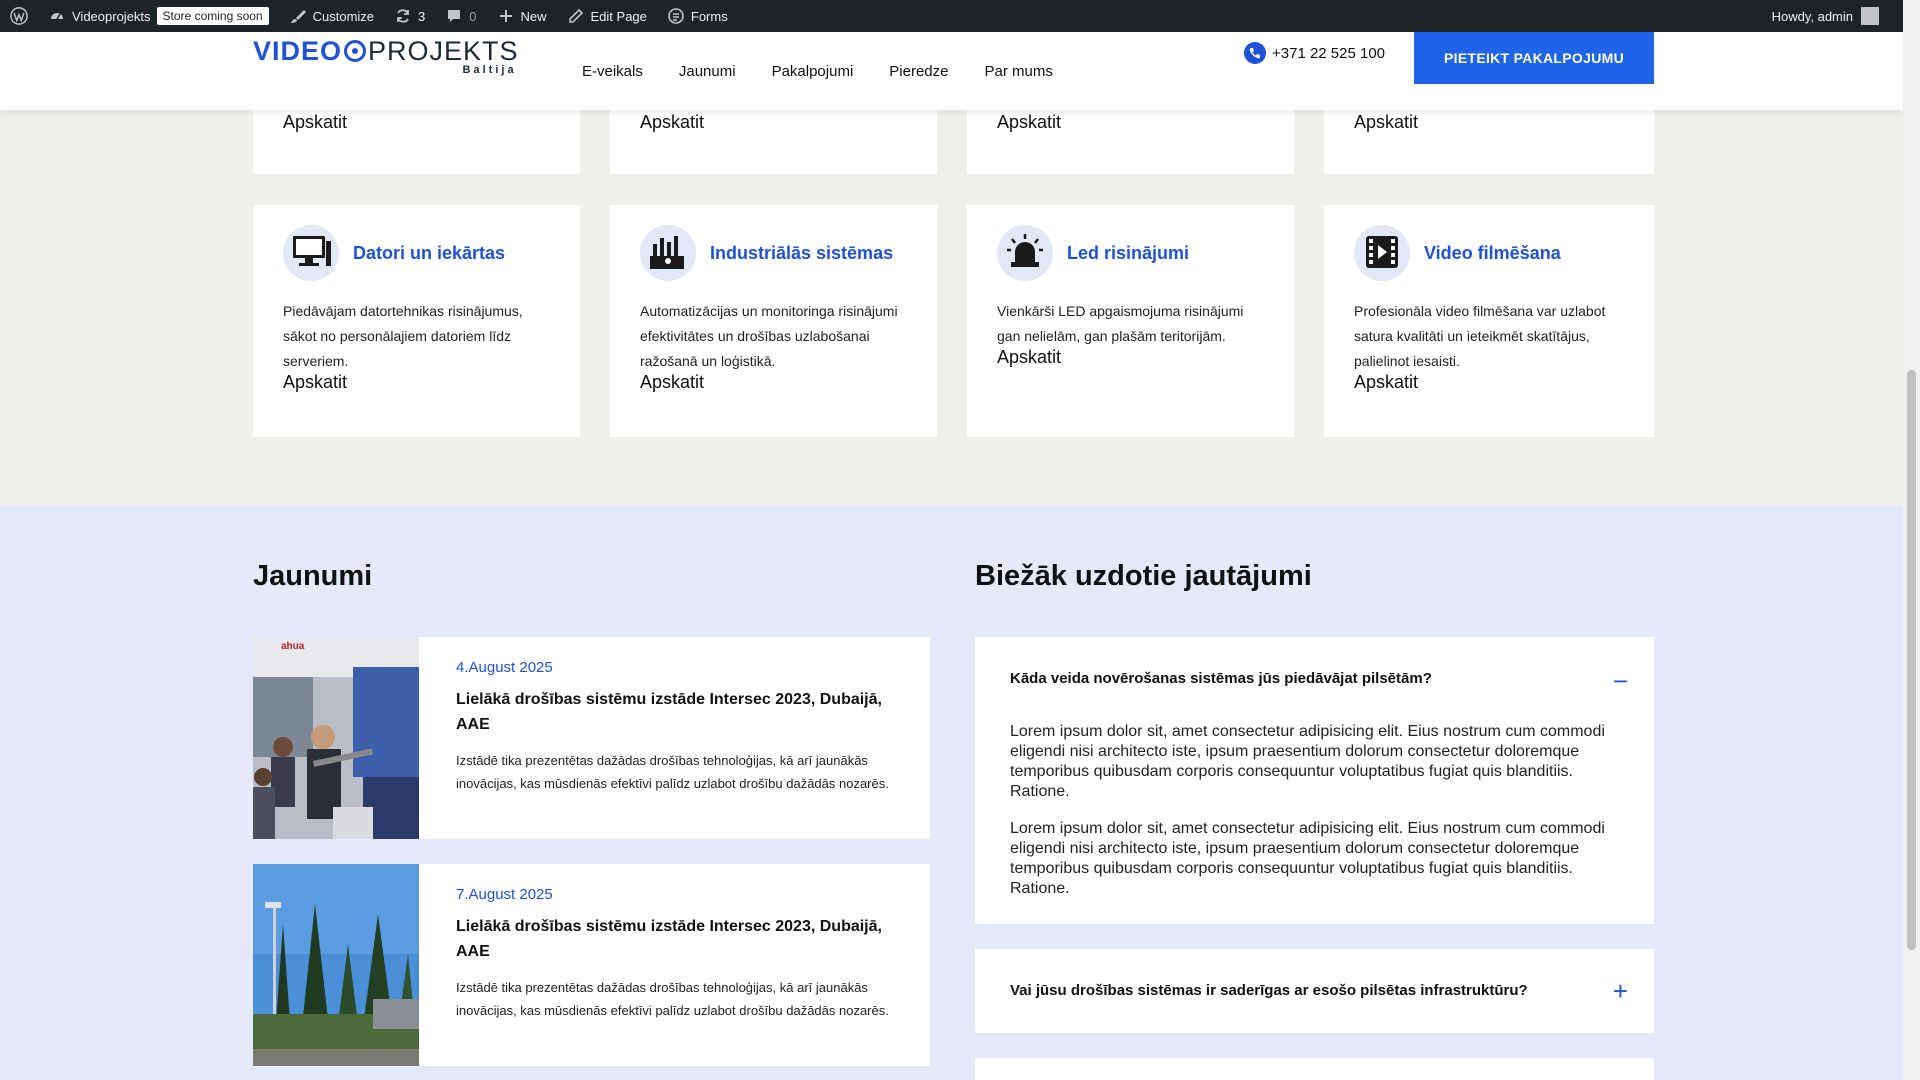 Image resolution: width=1920 pixels, height=1080 pixels. I want to click on service-card-header: Industriālās sistēmas, so click(766, 253).